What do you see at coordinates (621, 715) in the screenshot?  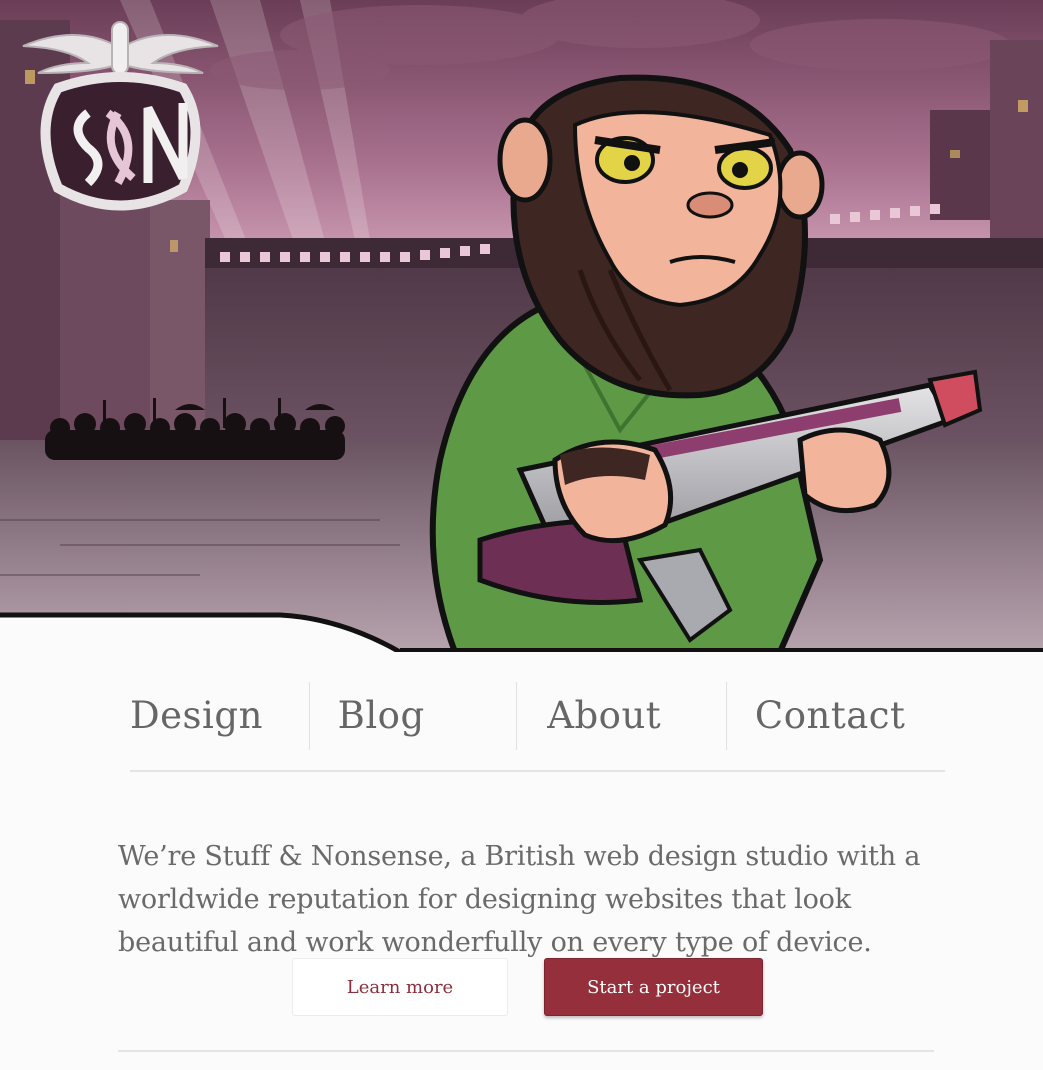 I see `nav-about-link: About` at bounding box center [621, 715].